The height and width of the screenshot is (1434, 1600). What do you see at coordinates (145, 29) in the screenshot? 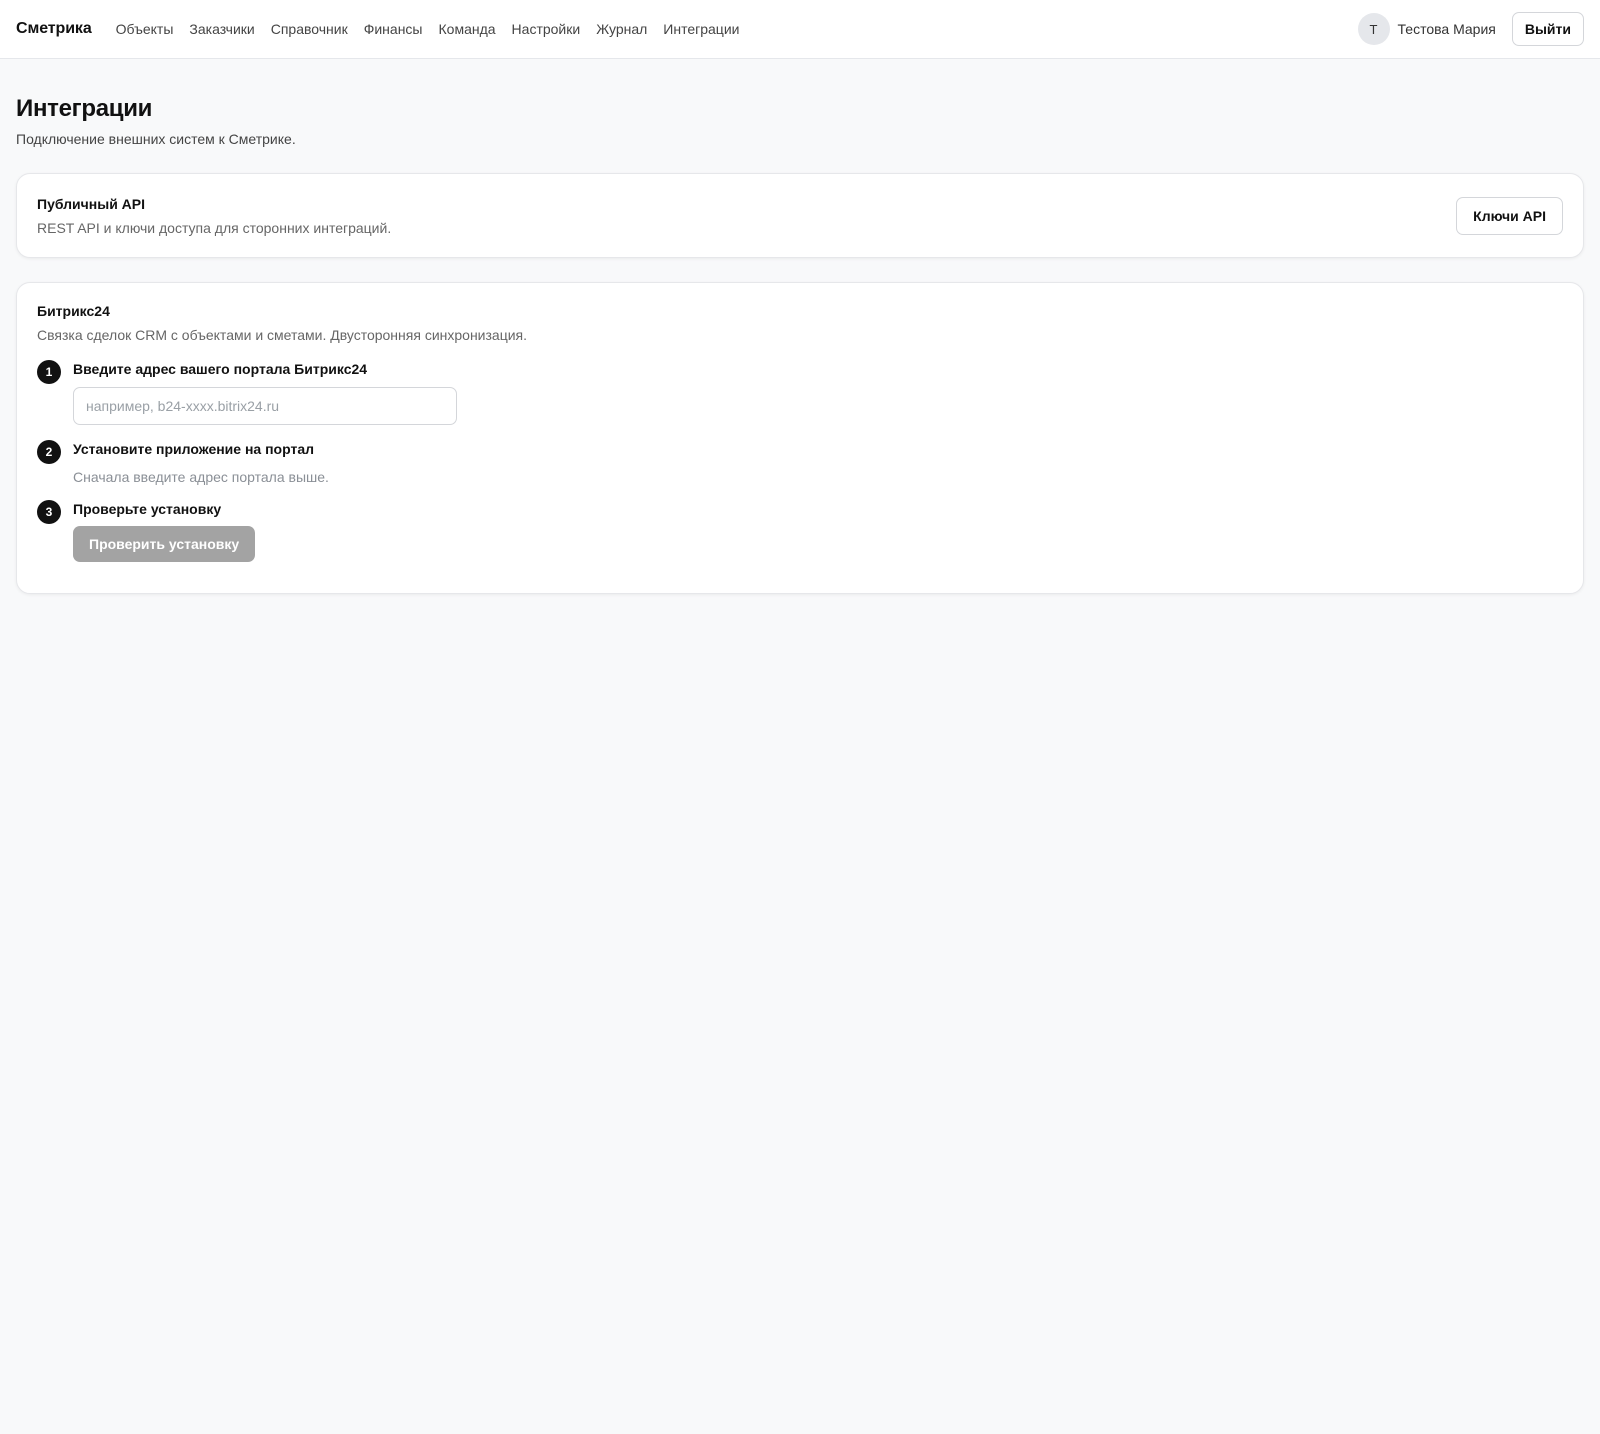
I see `nav-item-objects: Объекты` at bounding box center [145, 29].